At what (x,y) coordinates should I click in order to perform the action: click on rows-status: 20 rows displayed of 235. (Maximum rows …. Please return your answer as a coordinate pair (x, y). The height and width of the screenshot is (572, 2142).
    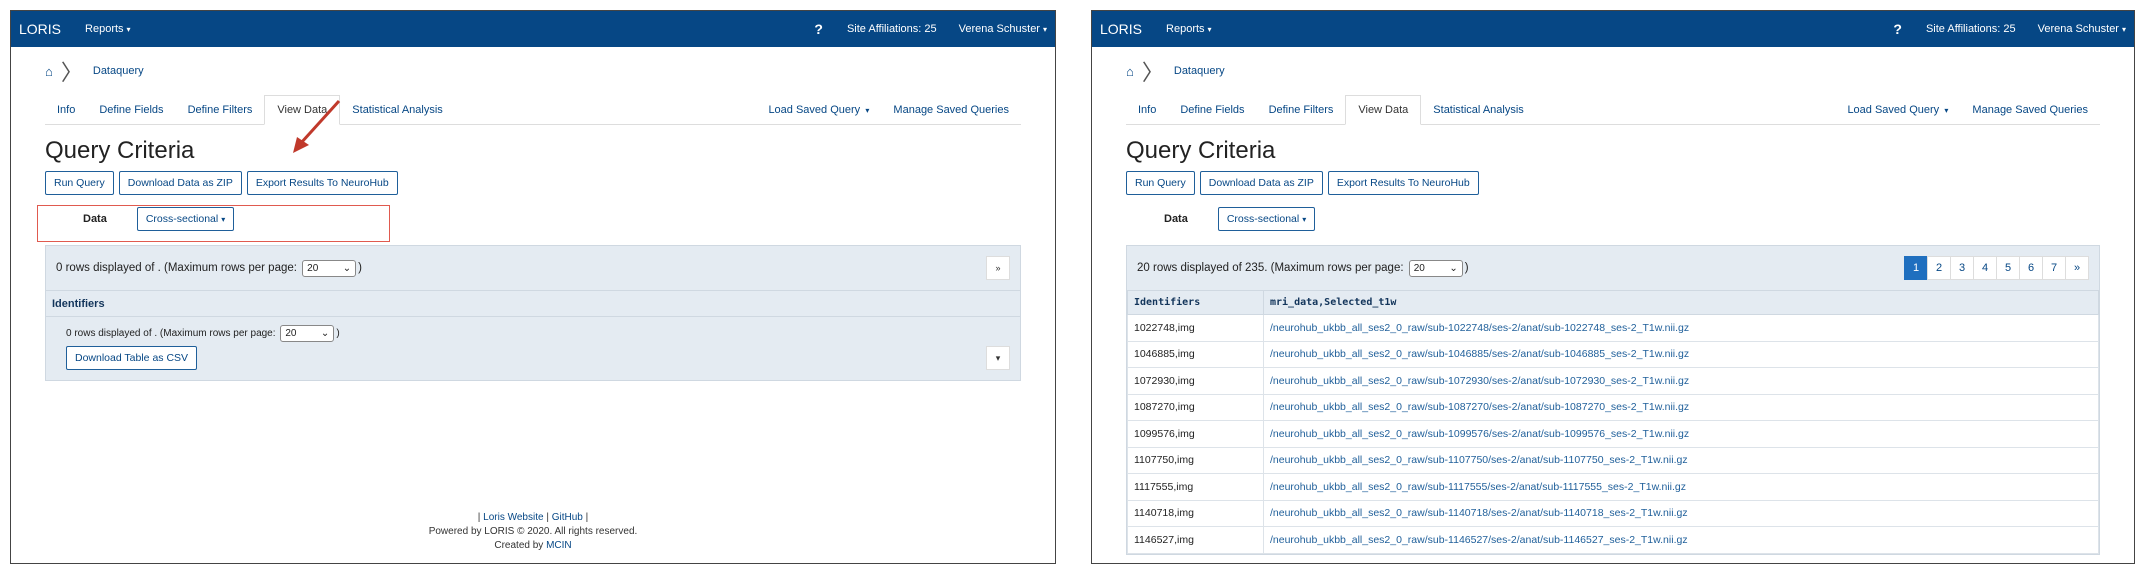
    Looking at the image, I should click on (1303, 268).